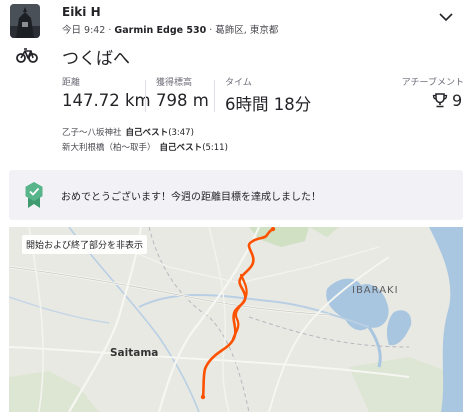  I want to click on map-label-saitama: Saitama, so click(134, 353).